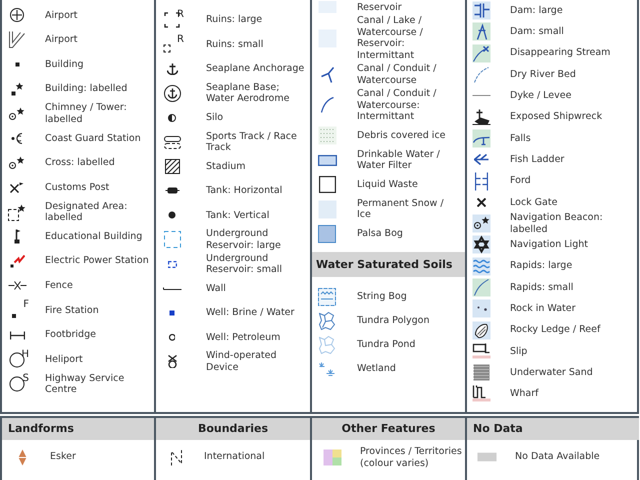  Describe the element at coordinates (481, 373) in the screenshot. I see `sand-pattern-icon` at that location.